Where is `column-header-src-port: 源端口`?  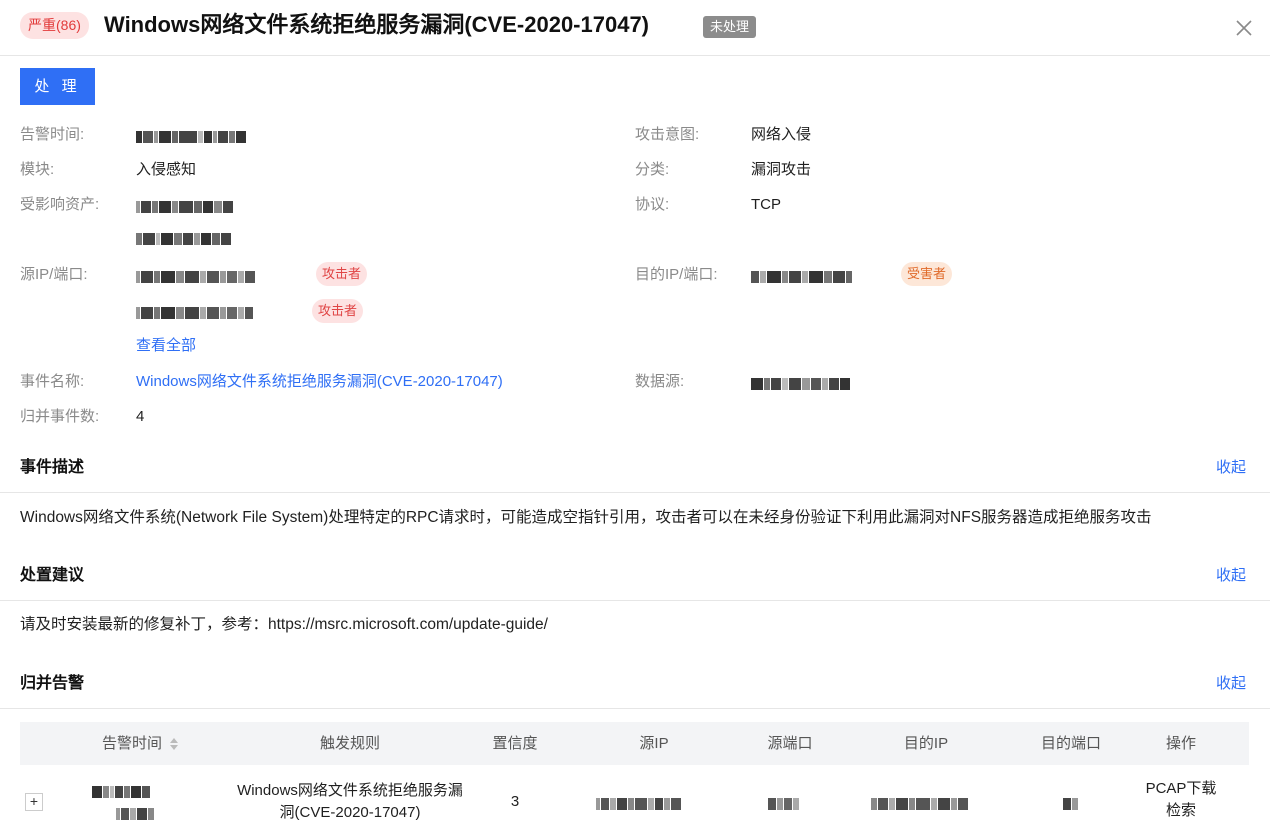
column-header-src-port: 源端口 is located at coordinates (790, 743).